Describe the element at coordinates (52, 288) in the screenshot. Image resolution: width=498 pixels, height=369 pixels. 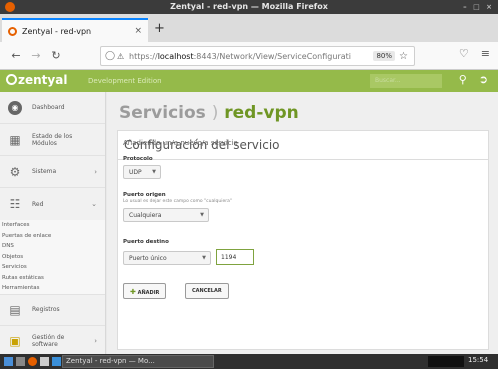
I see `submenu-item-tools: Herramientas` at that location.